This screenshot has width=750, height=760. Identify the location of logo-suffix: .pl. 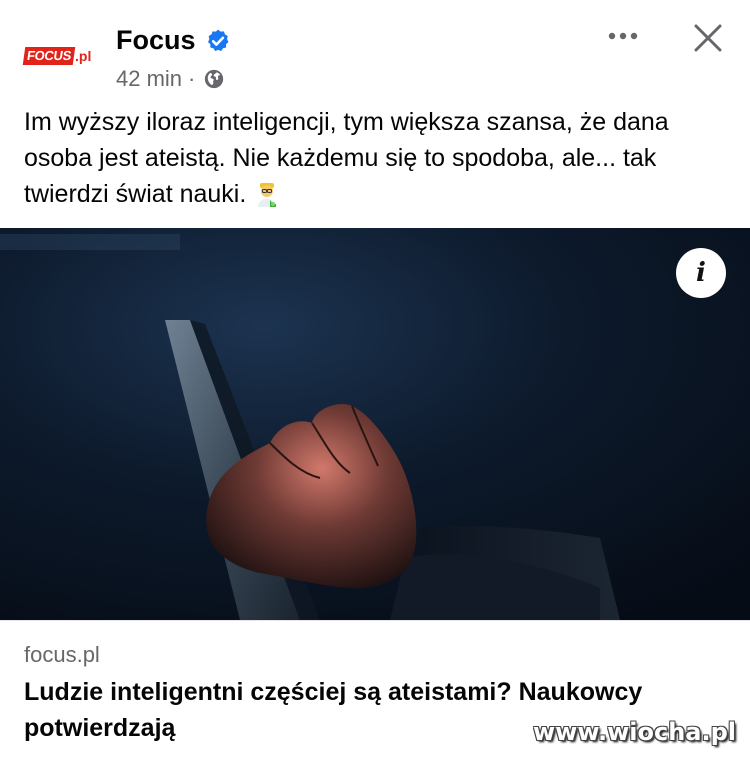
(83, 56).